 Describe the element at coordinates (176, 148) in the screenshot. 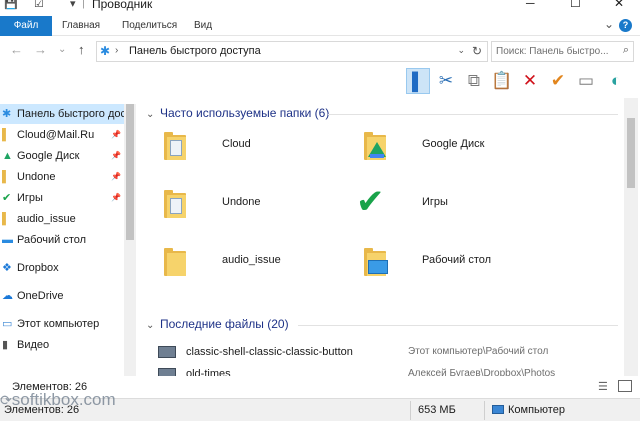

I see `document-overlay-icon` at that location.